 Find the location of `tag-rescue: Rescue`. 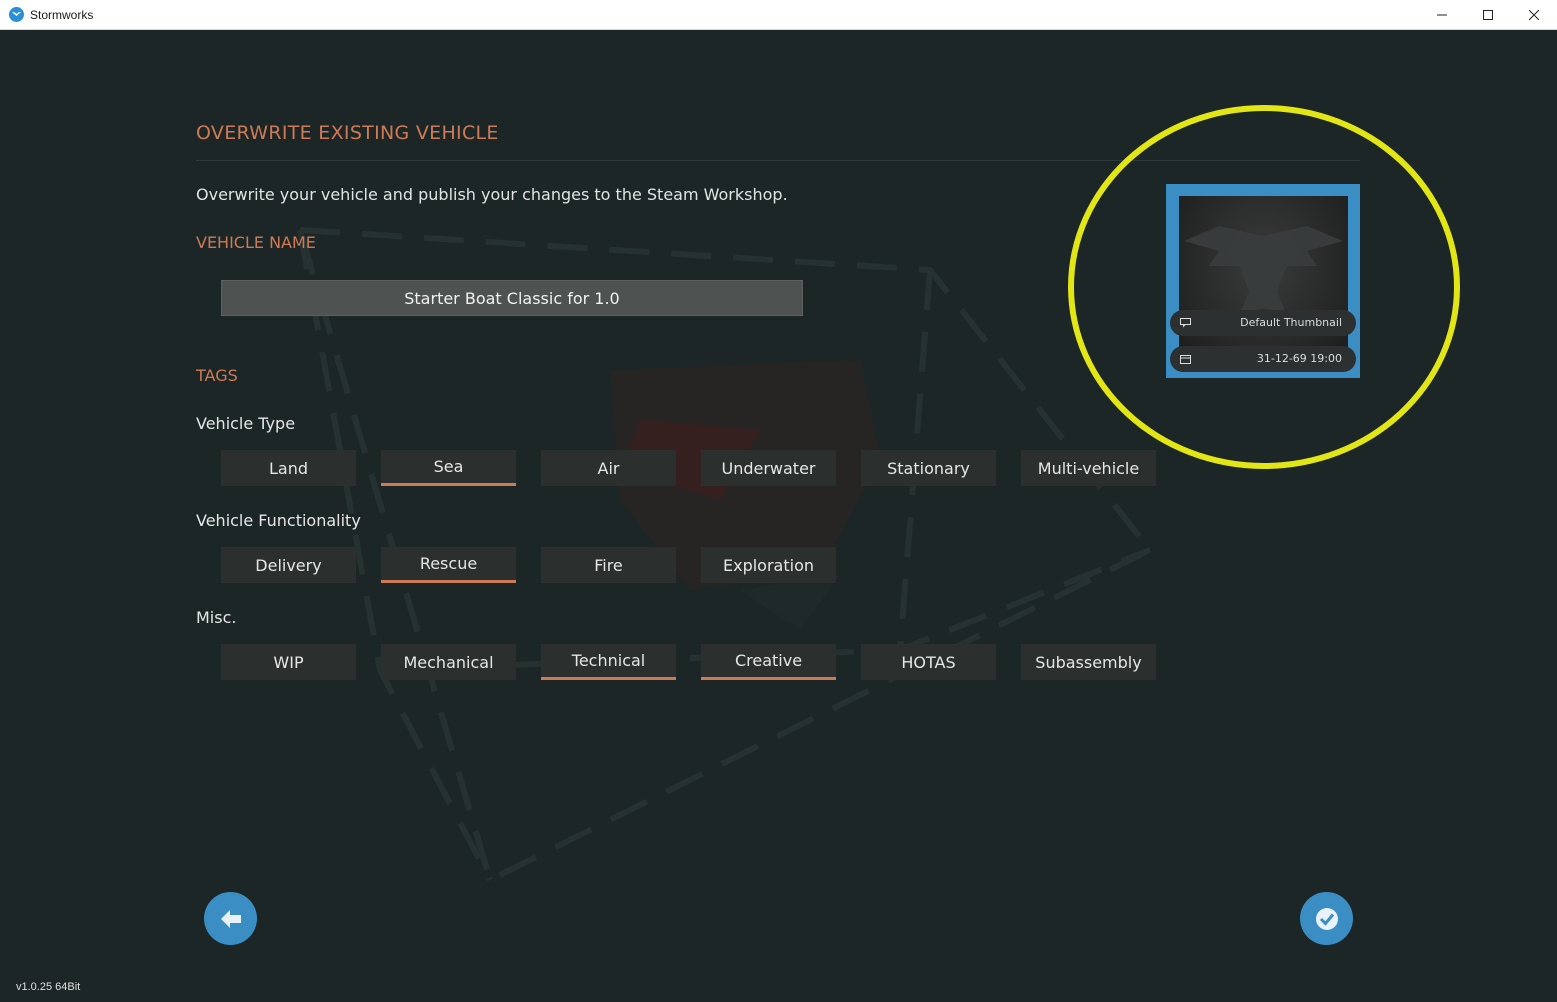

tag-rescue: Rescue is located at coordinates (448, 565).